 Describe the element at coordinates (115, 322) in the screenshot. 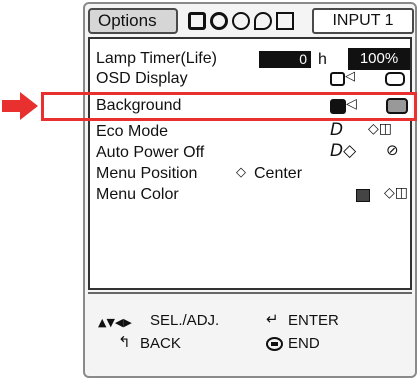

I see `navigation-arrows-icon: ▲▼◀▶` at that location.